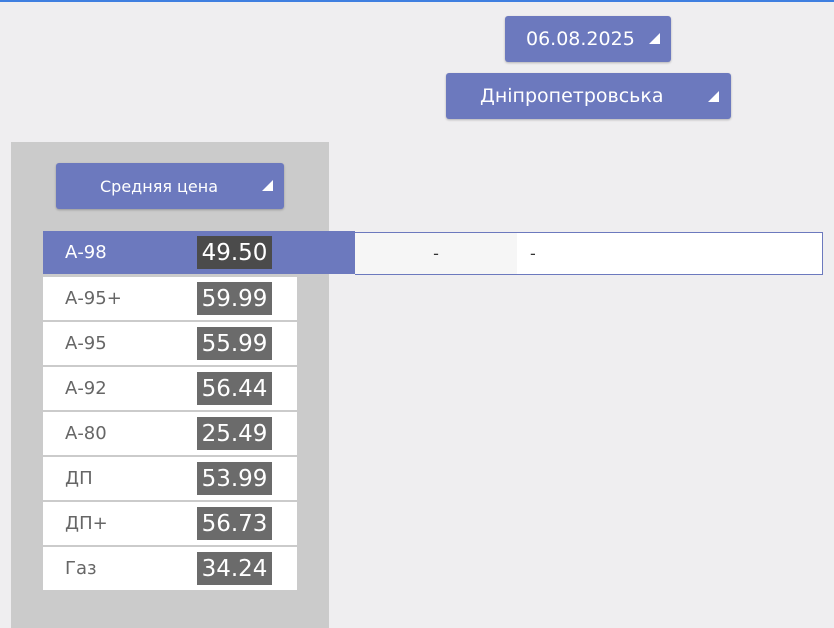  Describe the element at coordinates (580, 39) in the screenshot. I see `date-dropdown-label: 06.08.2025` at that location.